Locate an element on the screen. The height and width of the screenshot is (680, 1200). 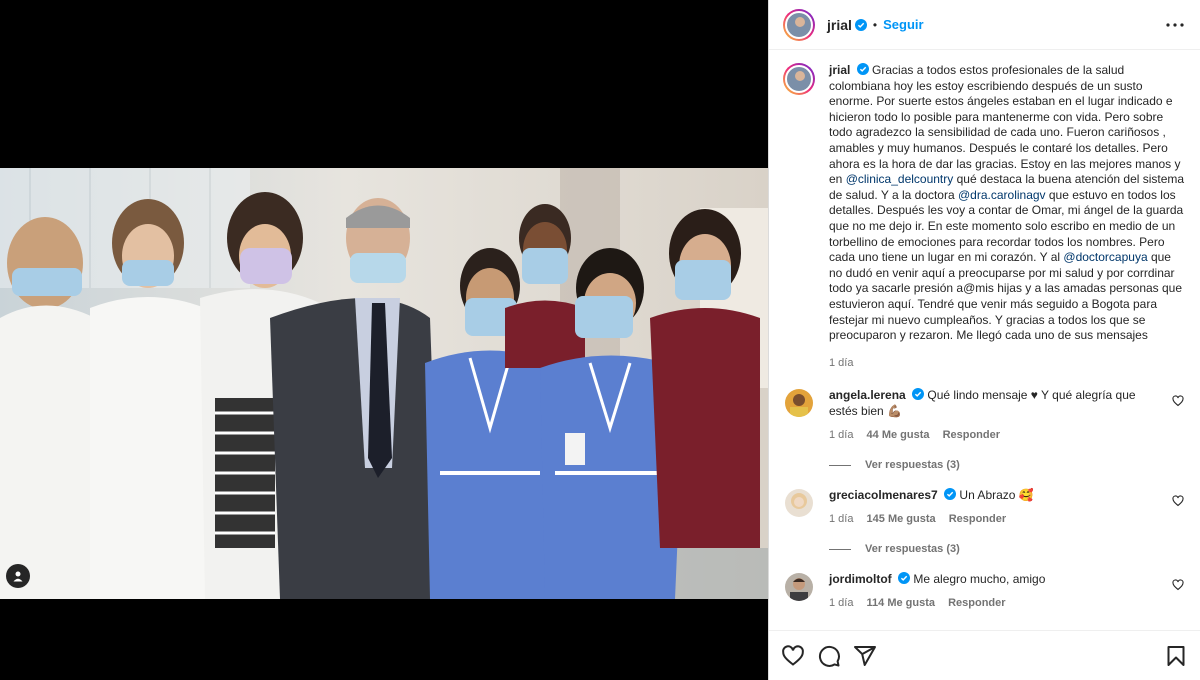
comment-meta: 1 día 114 Me gusta Responder is located at coordinates (994, 603).